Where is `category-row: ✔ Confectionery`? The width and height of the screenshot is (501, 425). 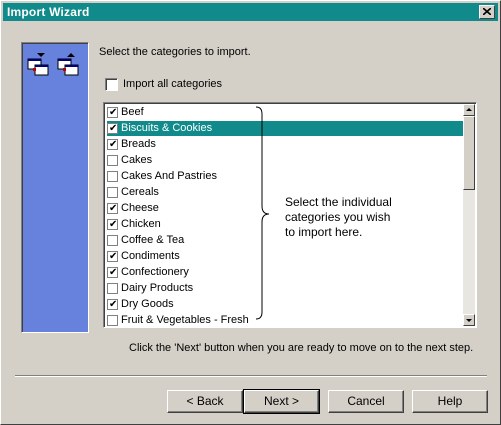 category-row: ✔ Confectionery is located at coordinates (285, 272).